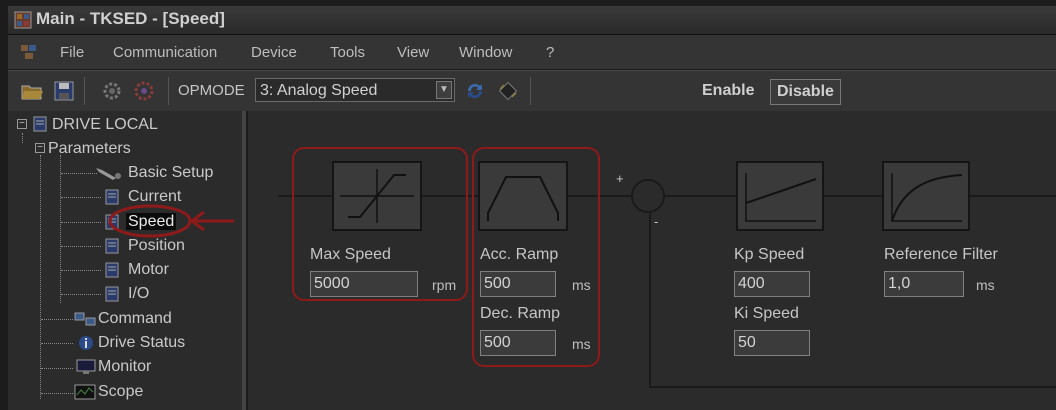 This screenshot has height=410, width=1056. I want to click on tree-item-drive-status: Drive Status, so click(141, 343).